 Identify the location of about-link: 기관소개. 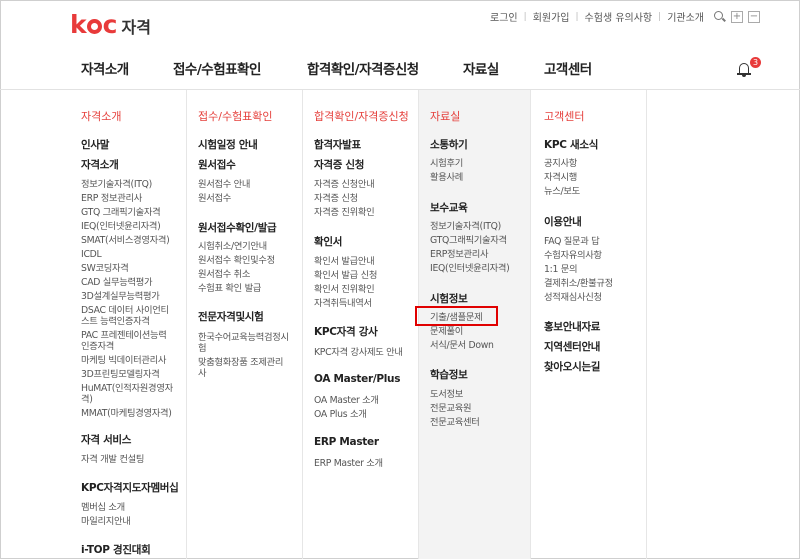
(685, 16).